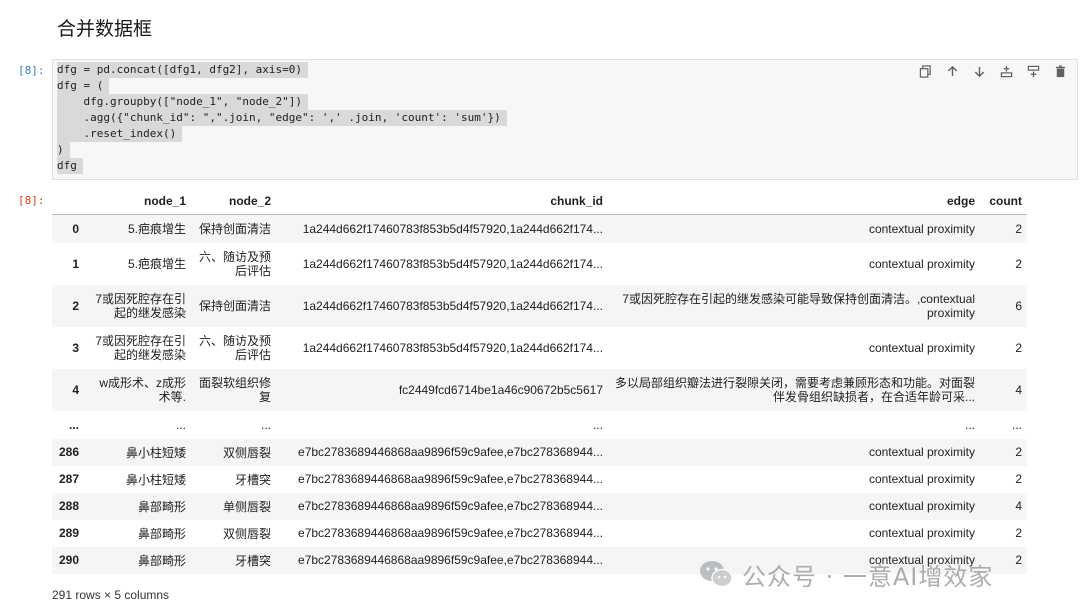 Image resolution: width=1080 pixels, height=615 pixels. What do you see at coordinates (31, 200) in the screenshot?
I see `output-prompt: [8]:` at bounding box center [31, 200].